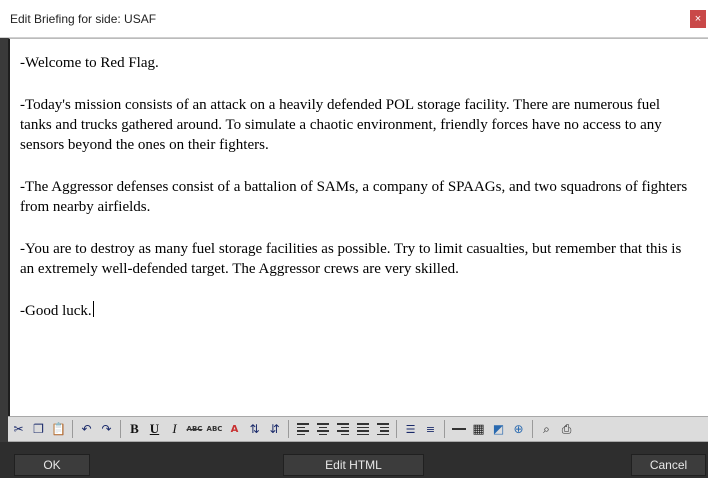 The height and width of the screenshot is (478, 708). What do you see at coordinates (254, 429) in the screenshot?
I see `sort-ascending-icon: ⇅` at bounding box center [254, 429].